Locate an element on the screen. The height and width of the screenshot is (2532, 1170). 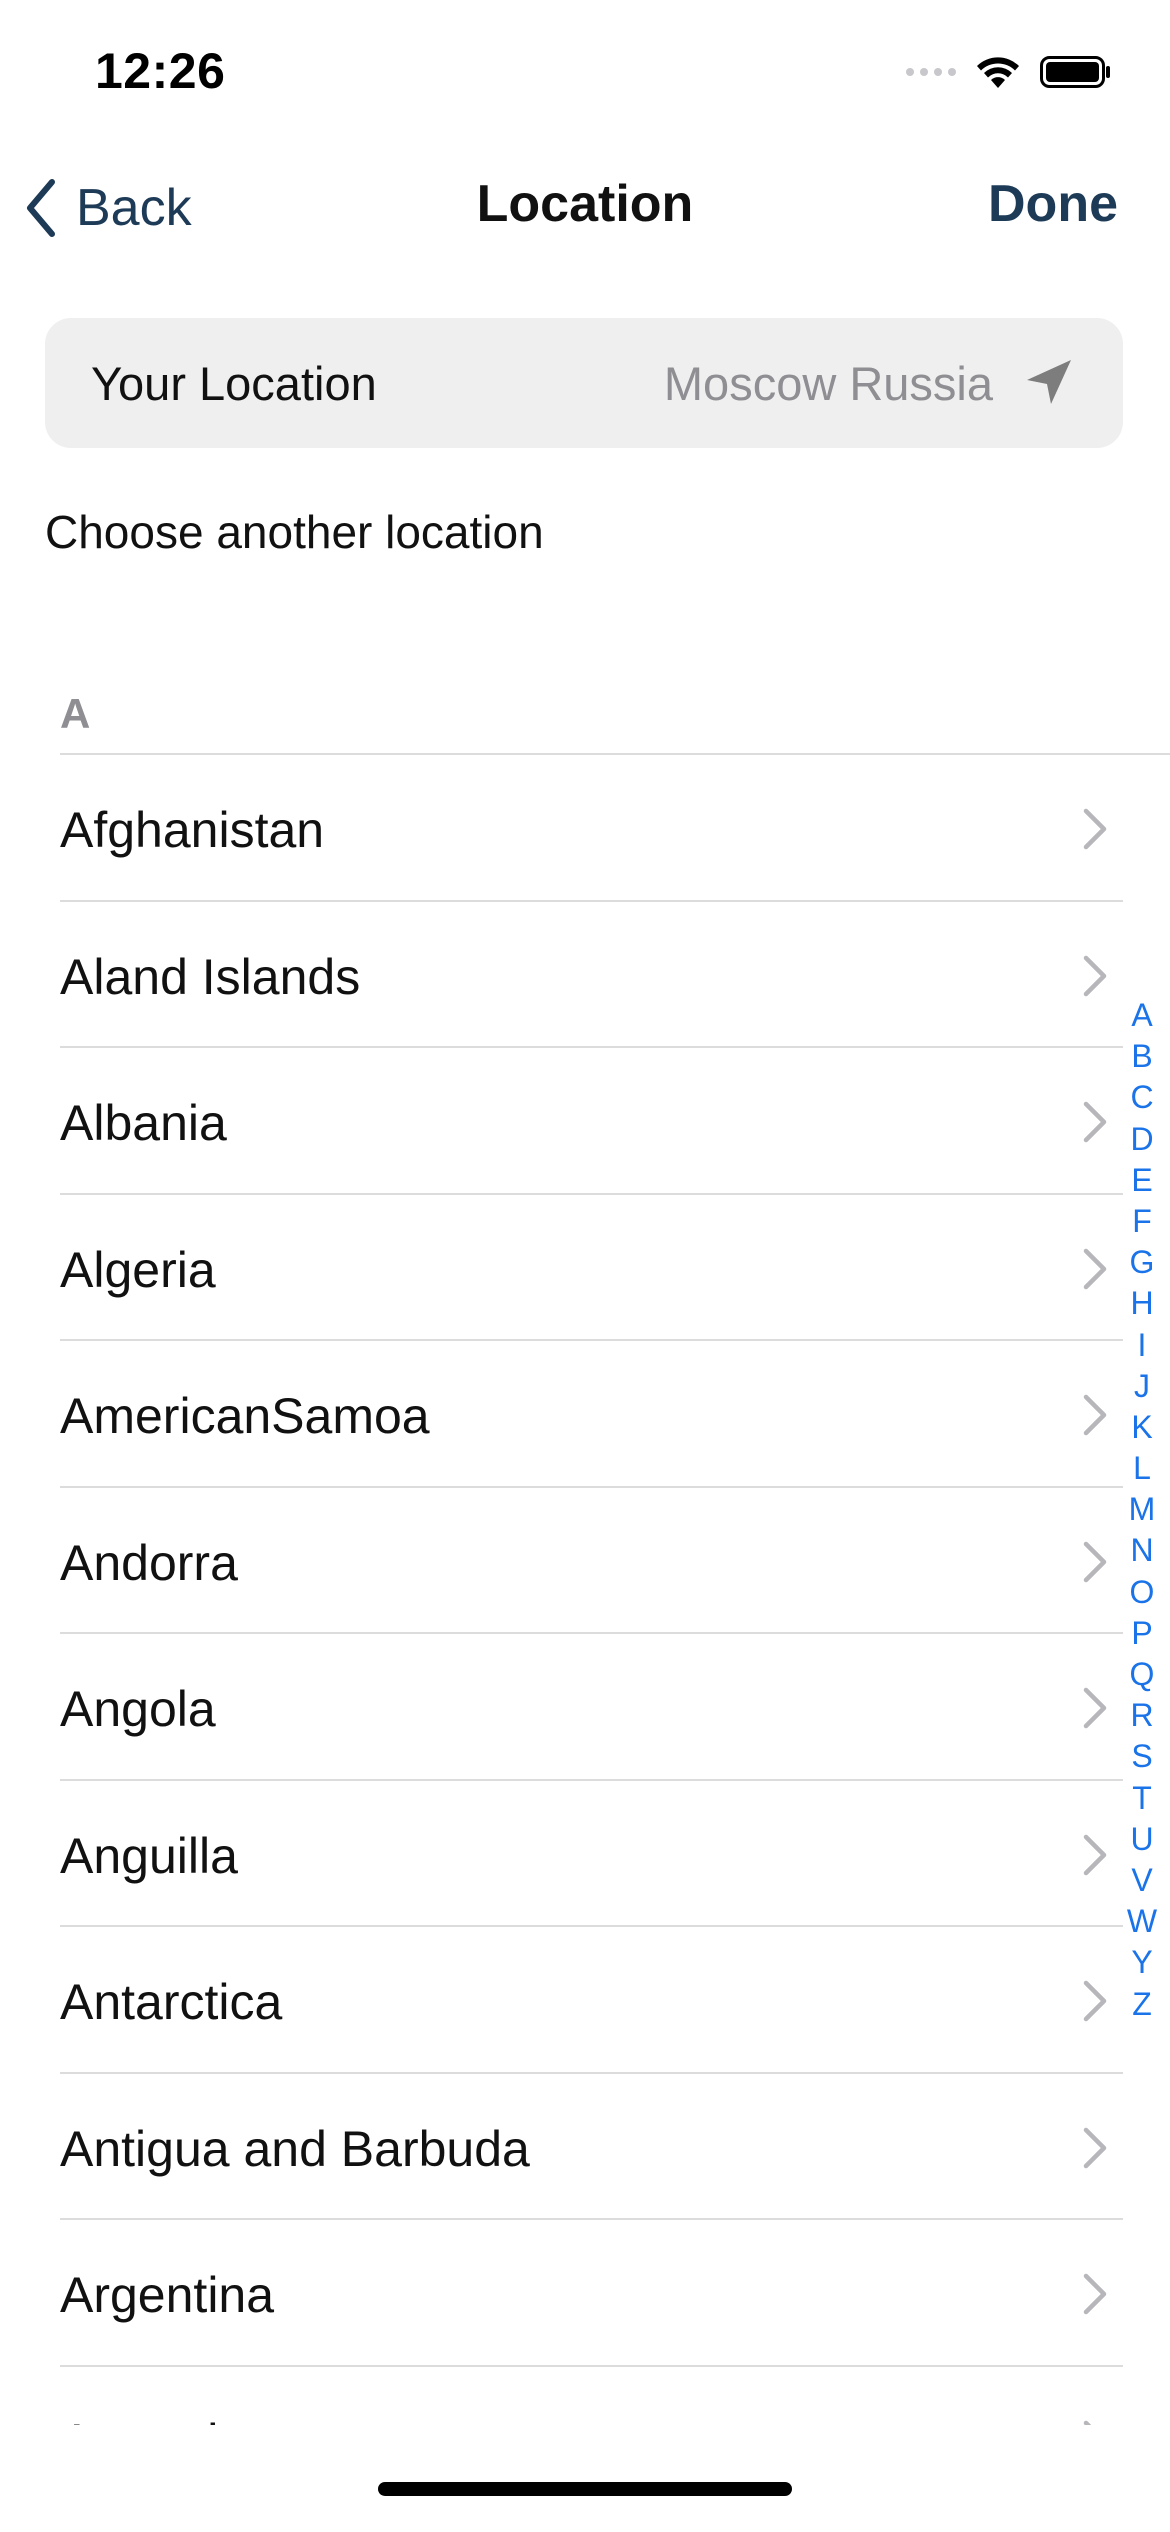
index-letter-p: P is located at coordinates (1141, 1633).